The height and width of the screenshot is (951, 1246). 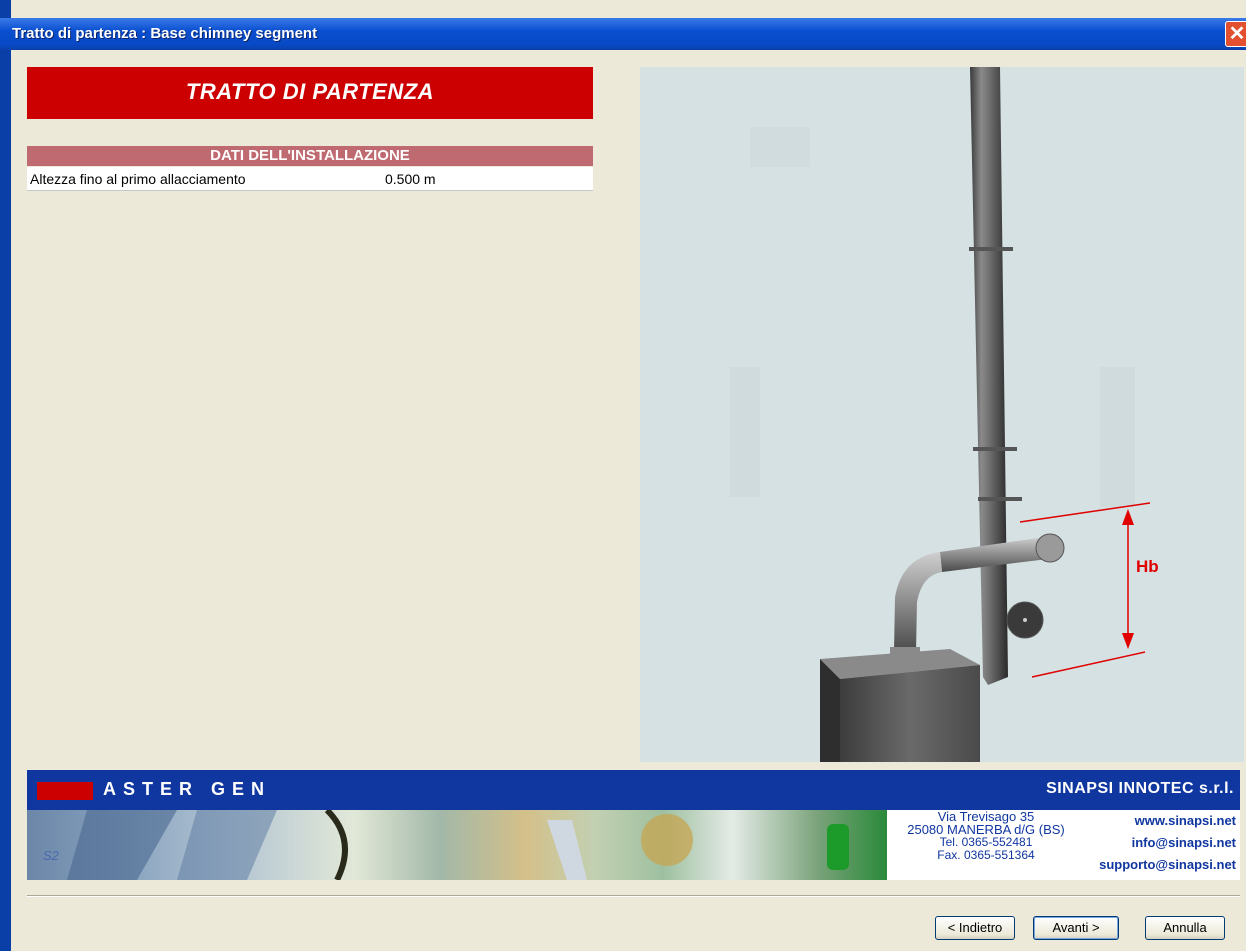 I want to click on address-fax: Fax. 0365-551364, so click(x=986, y=855).